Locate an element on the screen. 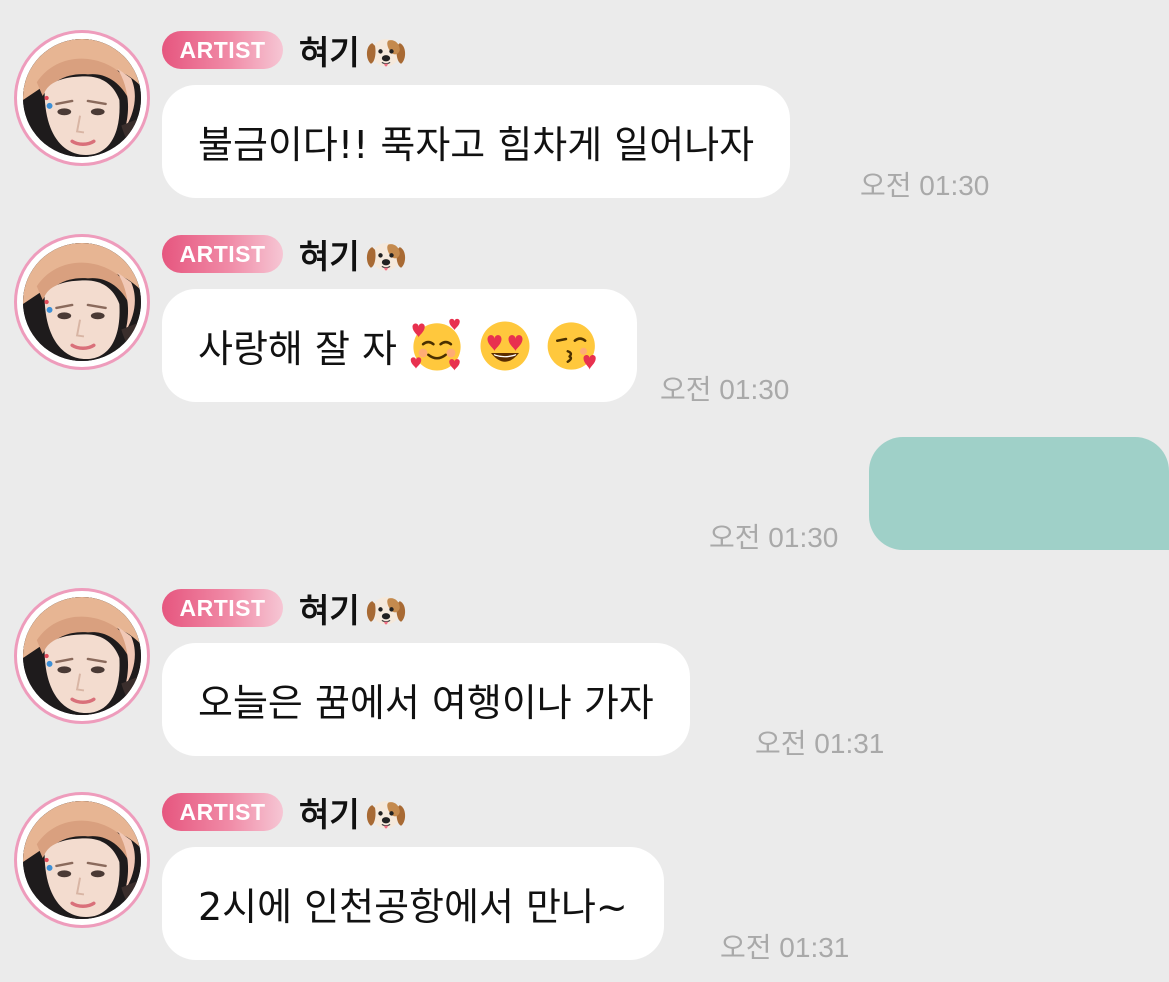 This screenshot has height=982, width=1169. face-blowing-kiss-icon is located at coordinates (573, 346).